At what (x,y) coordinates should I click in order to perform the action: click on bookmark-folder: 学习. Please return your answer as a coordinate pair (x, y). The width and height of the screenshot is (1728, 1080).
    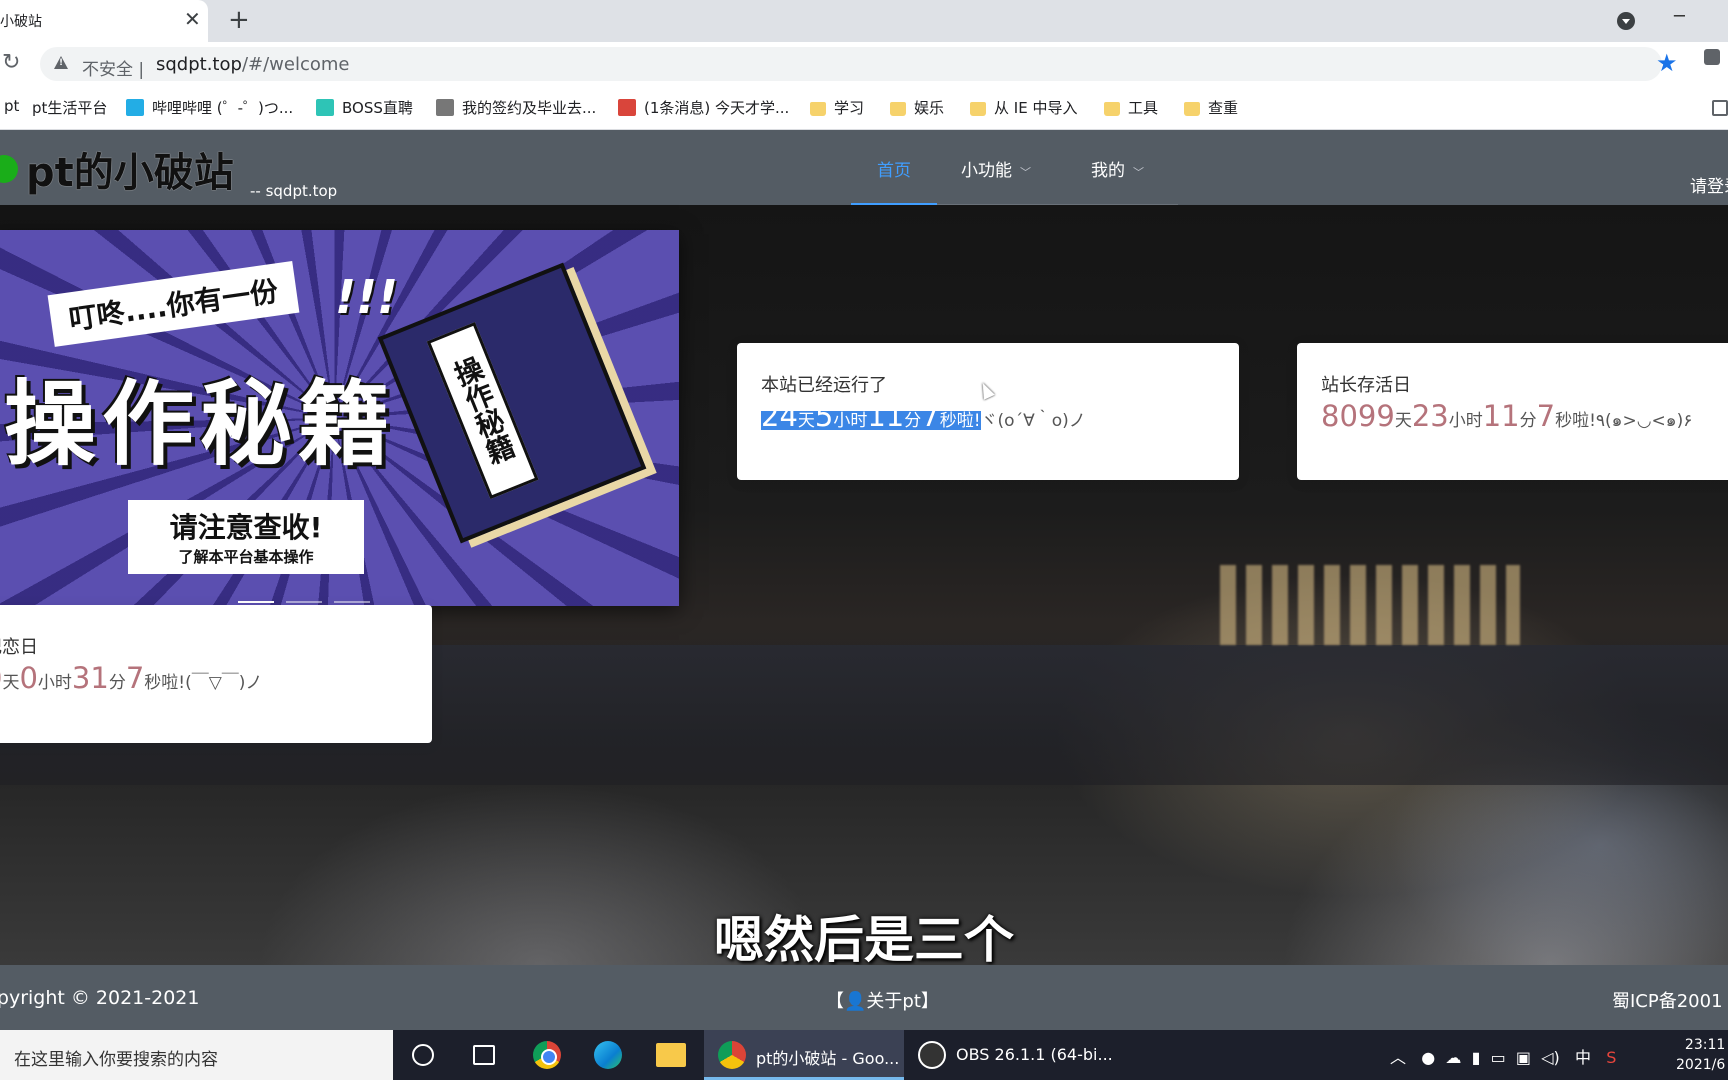
    Looking at the image, I should click on (837, 107).